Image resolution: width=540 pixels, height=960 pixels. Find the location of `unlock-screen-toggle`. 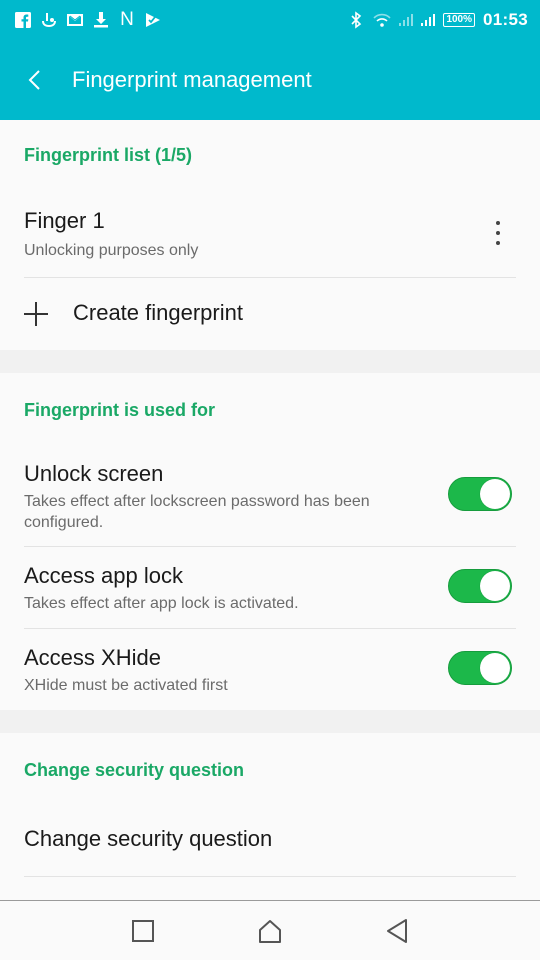

unlock-screen-toggle is located at coordinates (480, 494).